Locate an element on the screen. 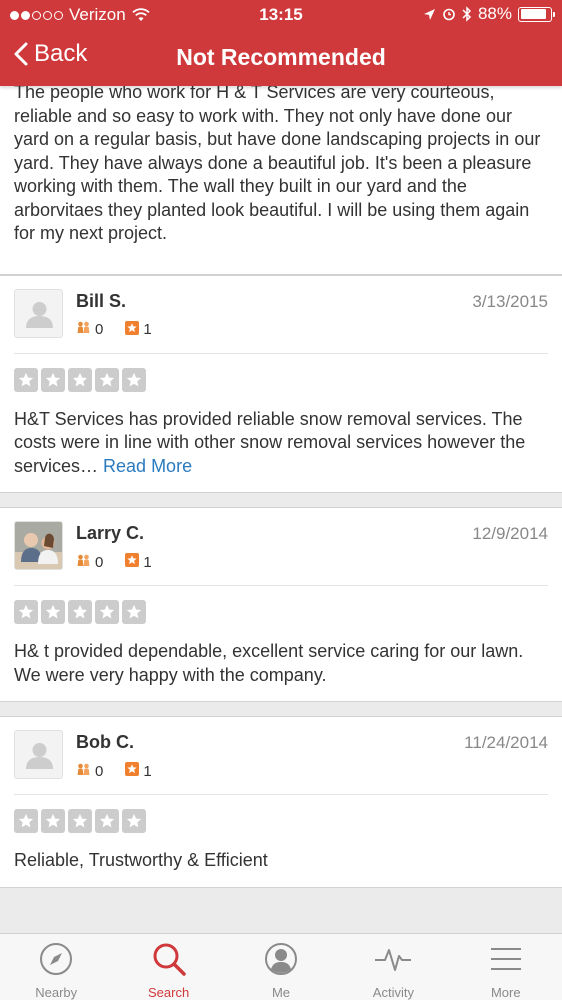 The image size is (562, 1000). user-info: Bill S. 0 1 is located at coordinates (114, 314).